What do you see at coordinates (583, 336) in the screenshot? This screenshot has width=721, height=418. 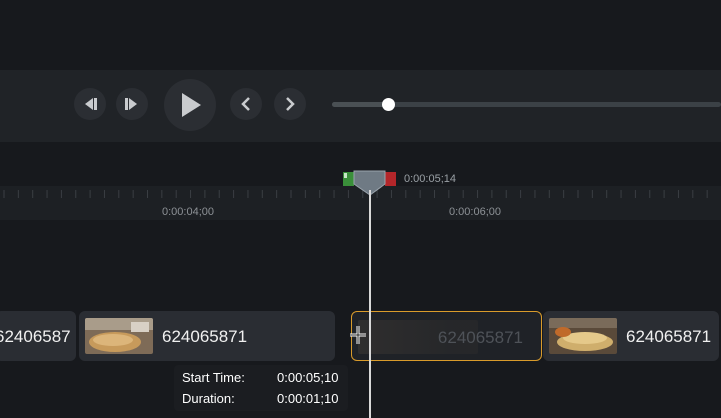 I see `clip-thumbnail-cheese` at bounding box center [583, 336].